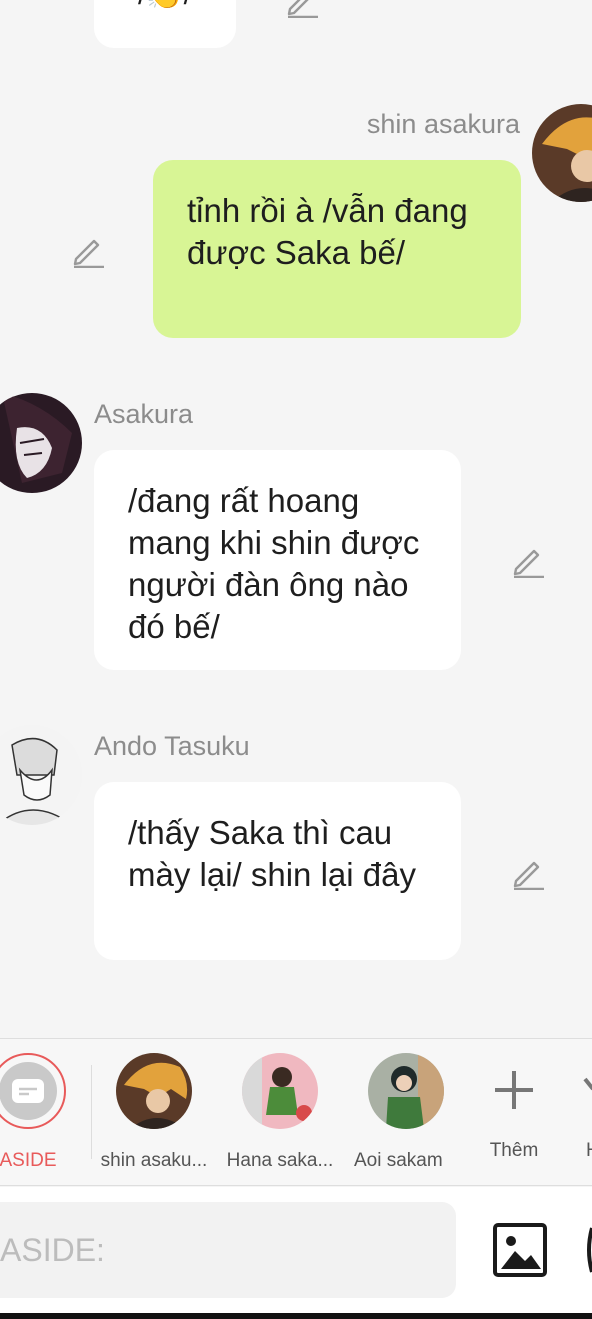 The image size is (592, 1319). I want to click on plus-icon, so click(514, 1090).